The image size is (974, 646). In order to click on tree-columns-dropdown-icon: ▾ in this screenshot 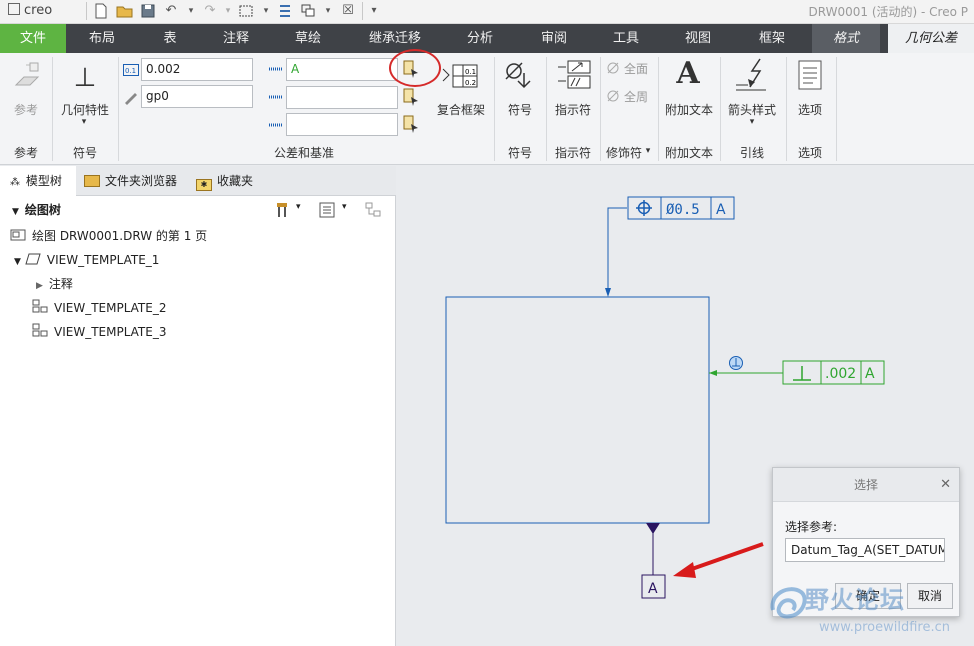, I will do `click(347, 207)`.